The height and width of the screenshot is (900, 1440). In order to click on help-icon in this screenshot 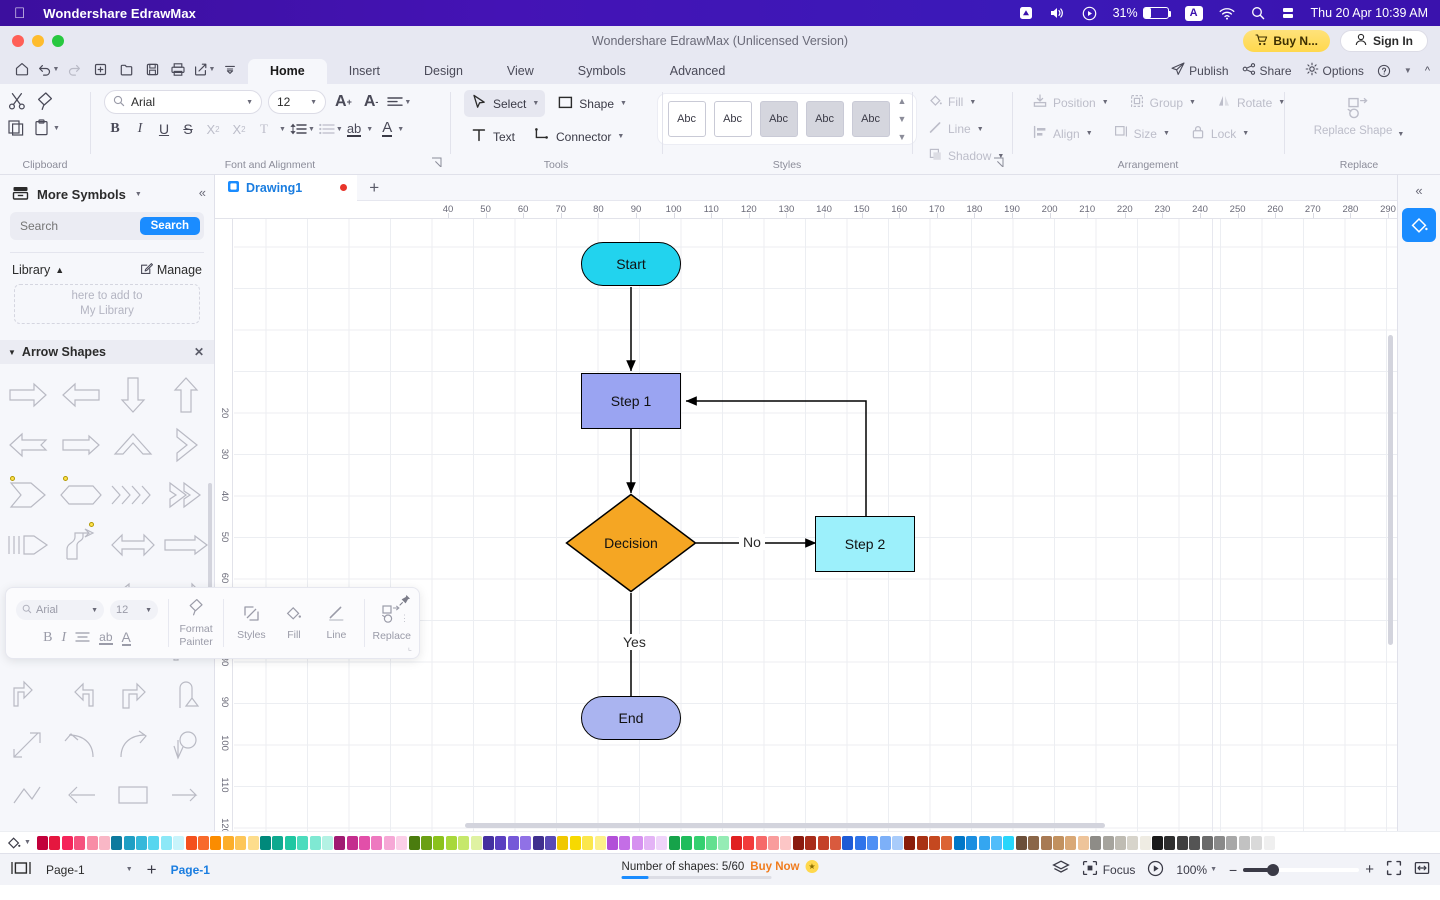, I will do `click(1384, 71)`.